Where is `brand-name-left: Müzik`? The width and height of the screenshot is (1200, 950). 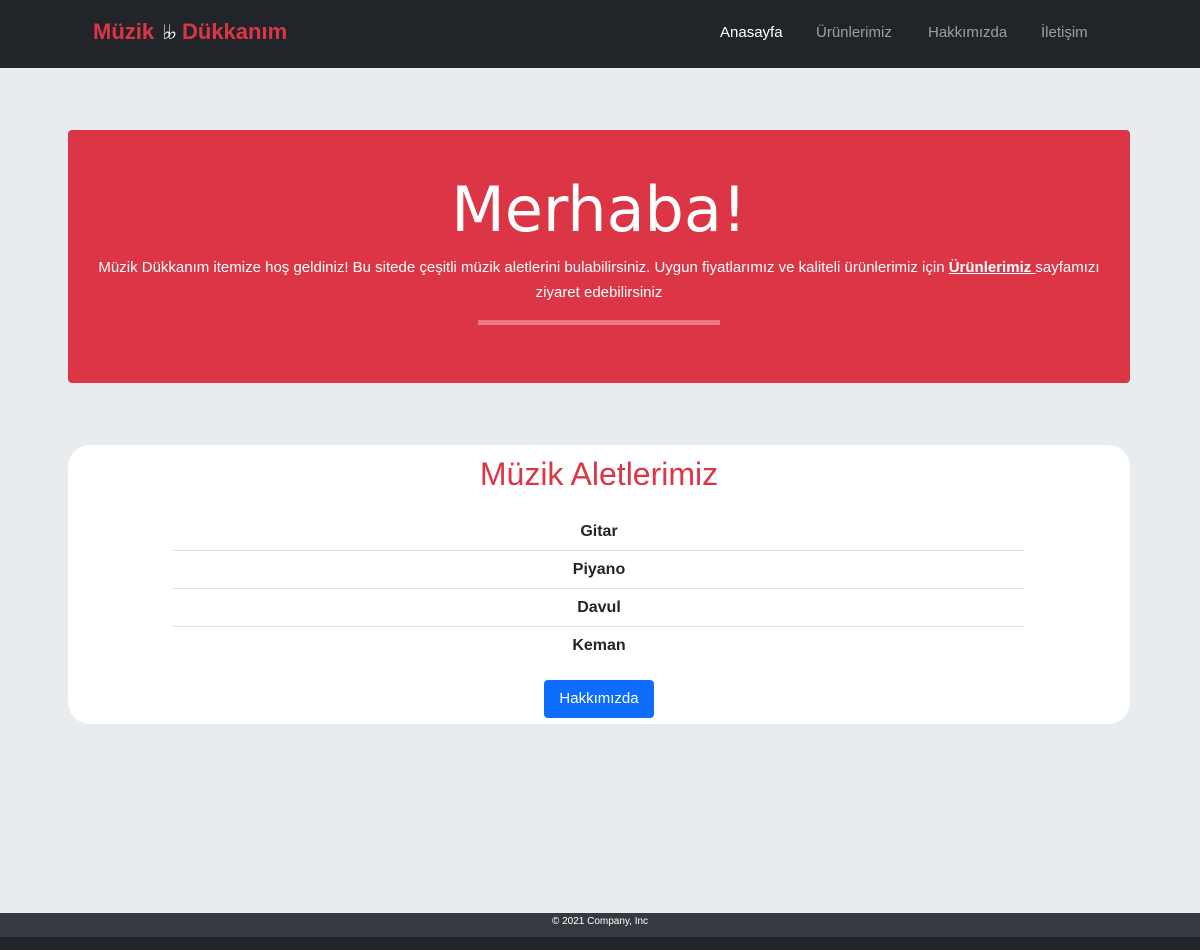 brand-name-left: Müzik is located at coordinates (124, 31).